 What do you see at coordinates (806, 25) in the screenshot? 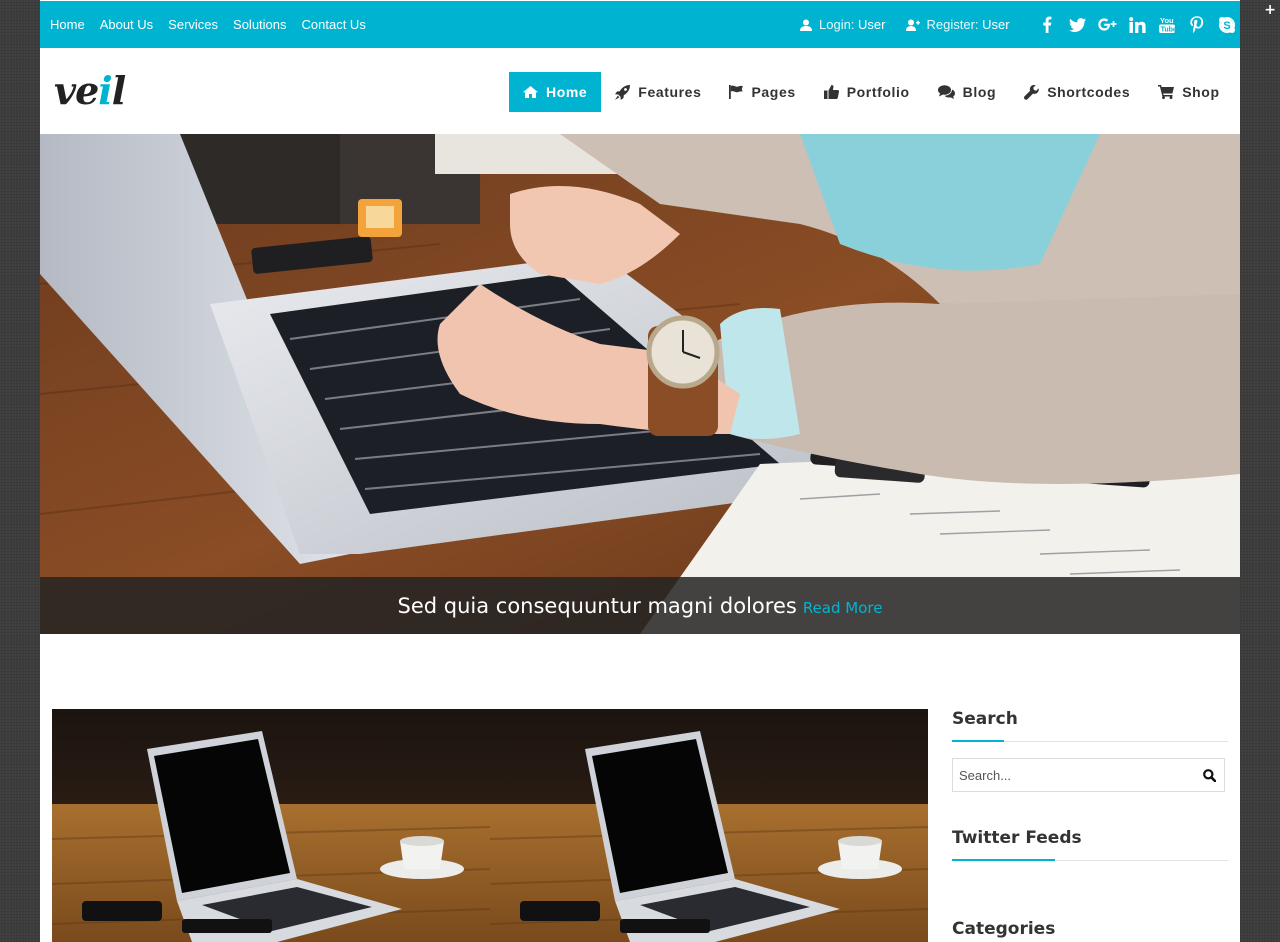
I see `user-icon` at bounding box center [806, 25].